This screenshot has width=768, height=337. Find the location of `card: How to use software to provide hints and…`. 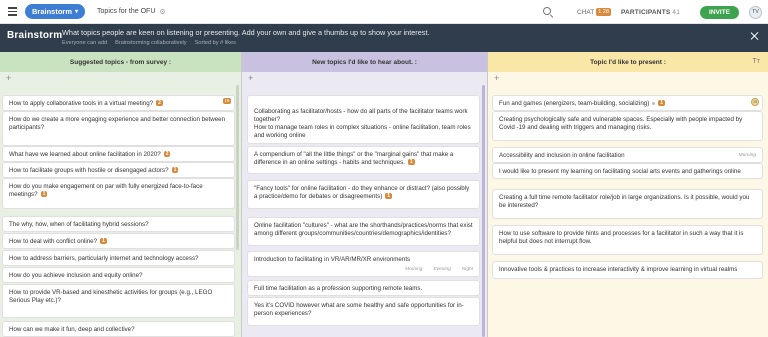

card: How to use software to provide hints and… is located at coordinates (627, 240).